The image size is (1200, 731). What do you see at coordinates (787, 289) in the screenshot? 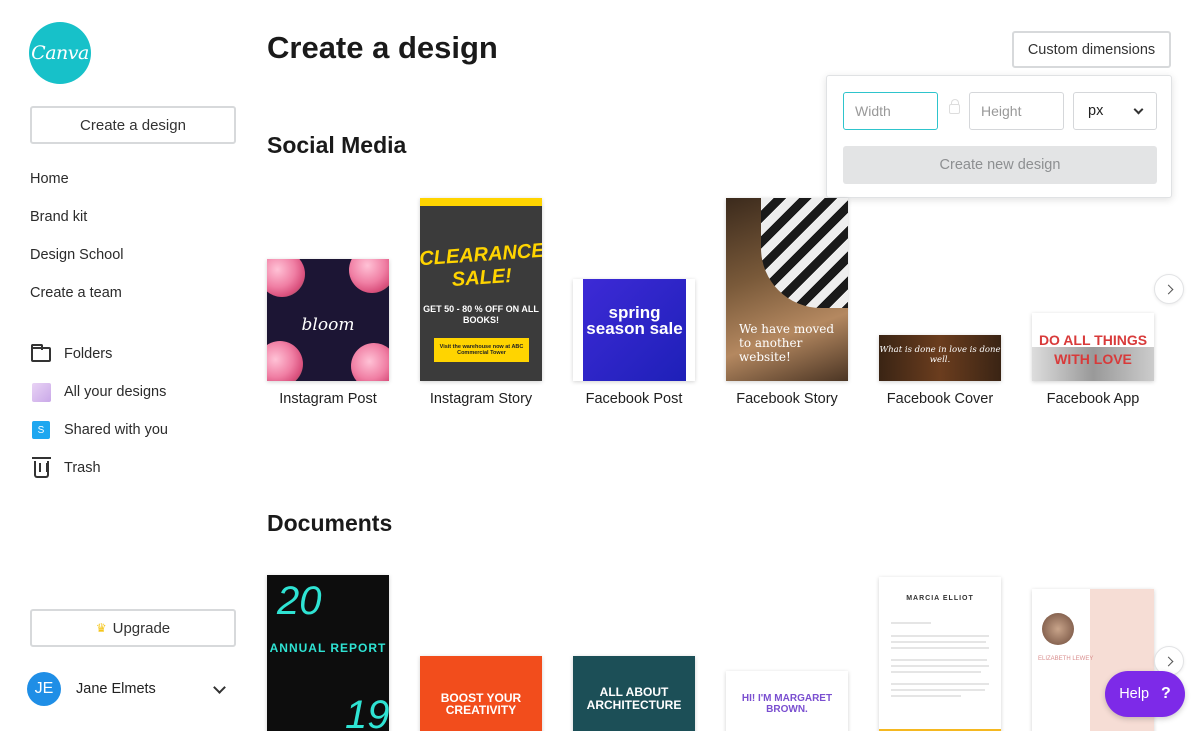
I see `template-facebook-story: We have moved to another website!` at bounding box center [787, 289].